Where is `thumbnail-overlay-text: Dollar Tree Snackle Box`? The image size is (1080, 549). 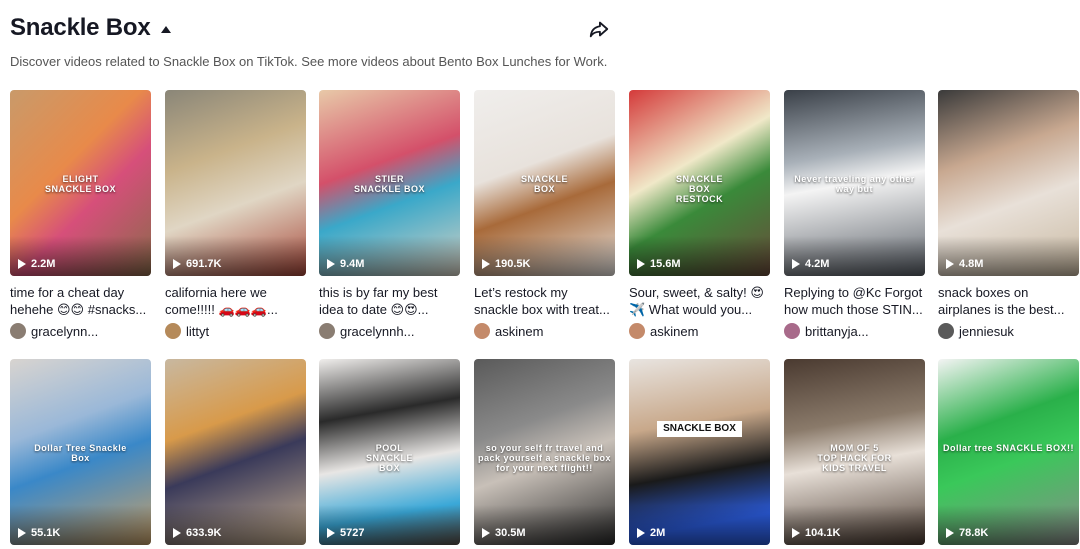
thumbnail-overlay-text: Dollar Tree Snackle Box is located at coordinates (80, 453).